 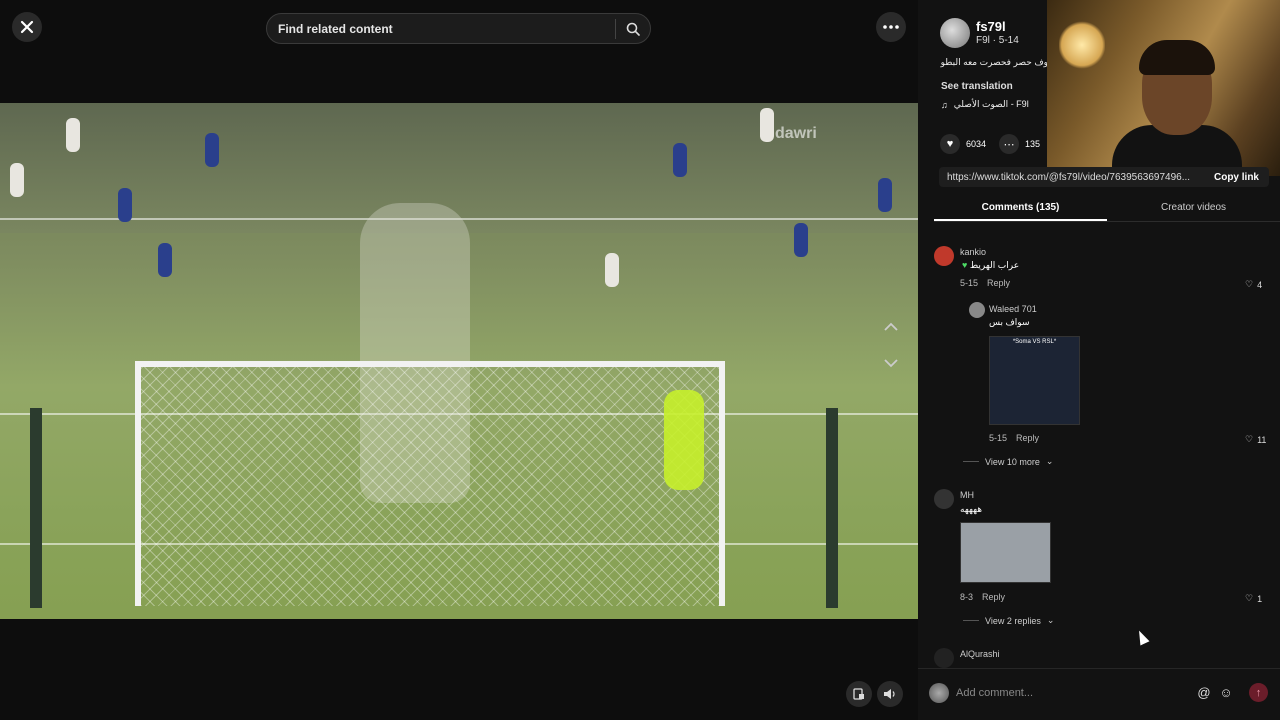 I want to click on green-heart-icon: ♥, so click(x=965, y=265).